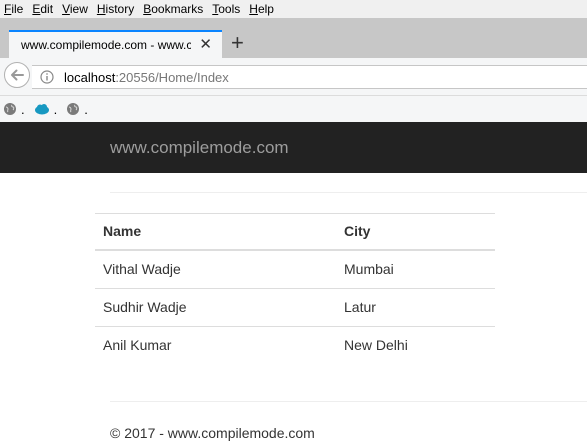  I want to click on table-row: Anil Kumar New Delhi, so click(295, 345).